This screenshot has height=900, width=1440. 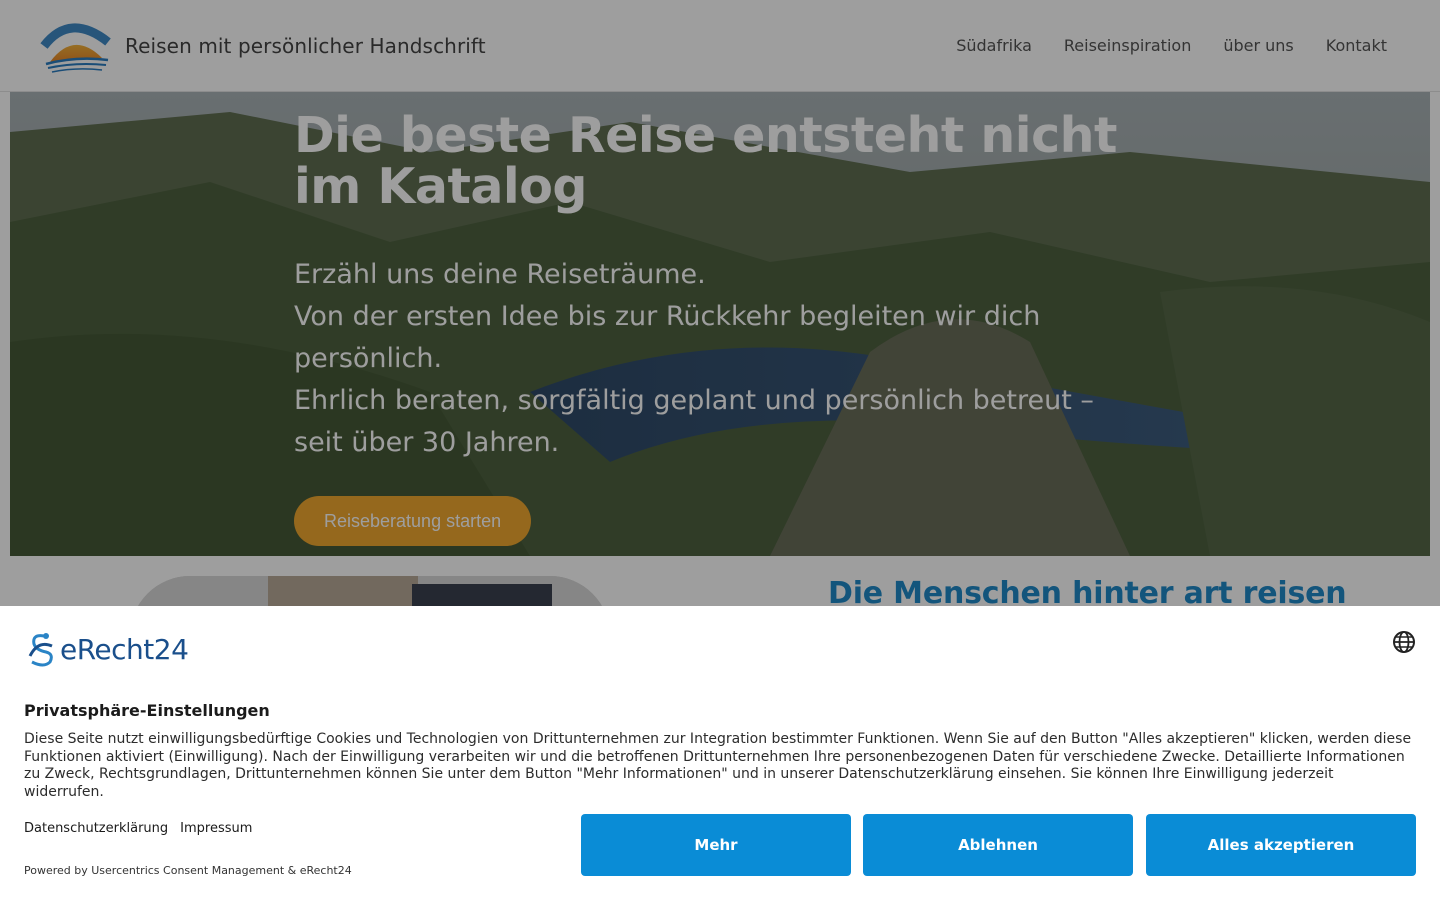 I want to click on erecht24-logo: eRecht24, so click(x=106, y=649).